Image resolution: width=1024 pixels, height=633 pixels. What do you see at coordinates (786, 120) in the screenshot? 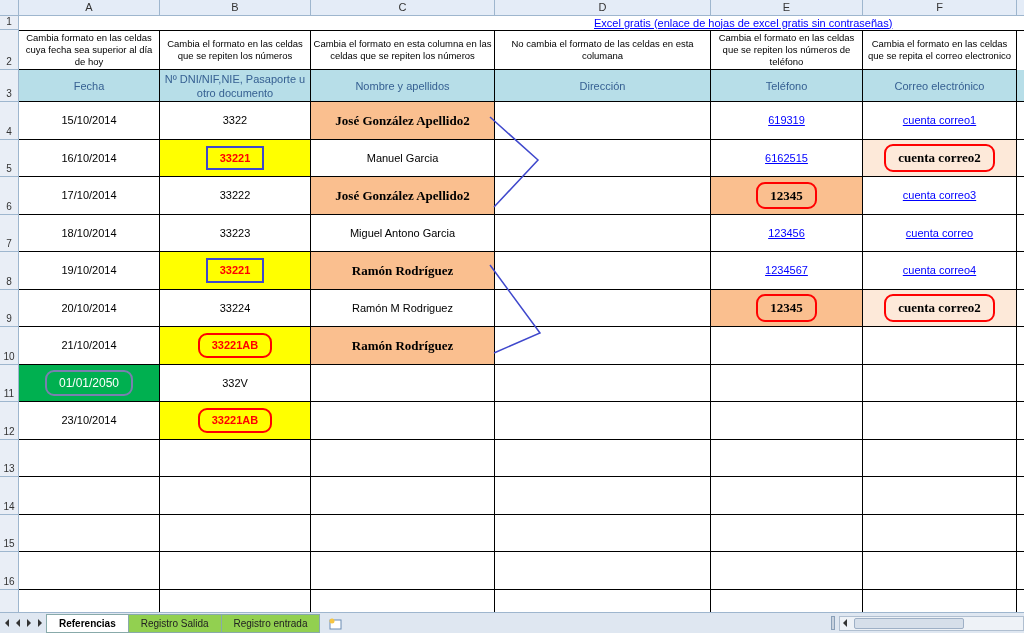
I see `cell-link: 619319` at bounding box center [786, 120].